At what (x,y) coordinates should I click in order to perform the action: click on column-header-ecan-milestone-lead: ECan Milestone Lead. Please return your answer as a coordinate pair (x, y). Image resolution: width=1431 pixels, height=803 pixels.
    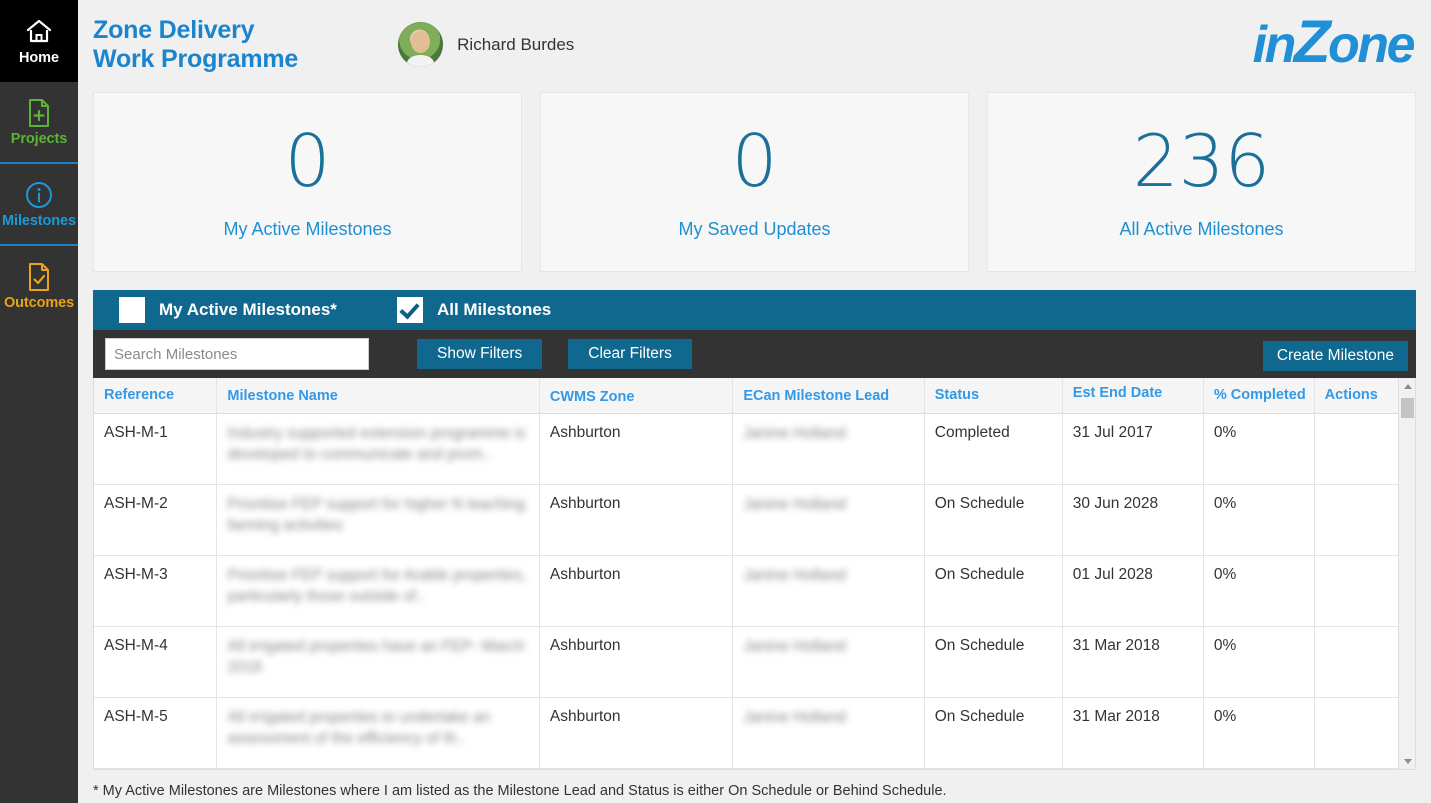
    Looking at the image, I should click on (828, 396).